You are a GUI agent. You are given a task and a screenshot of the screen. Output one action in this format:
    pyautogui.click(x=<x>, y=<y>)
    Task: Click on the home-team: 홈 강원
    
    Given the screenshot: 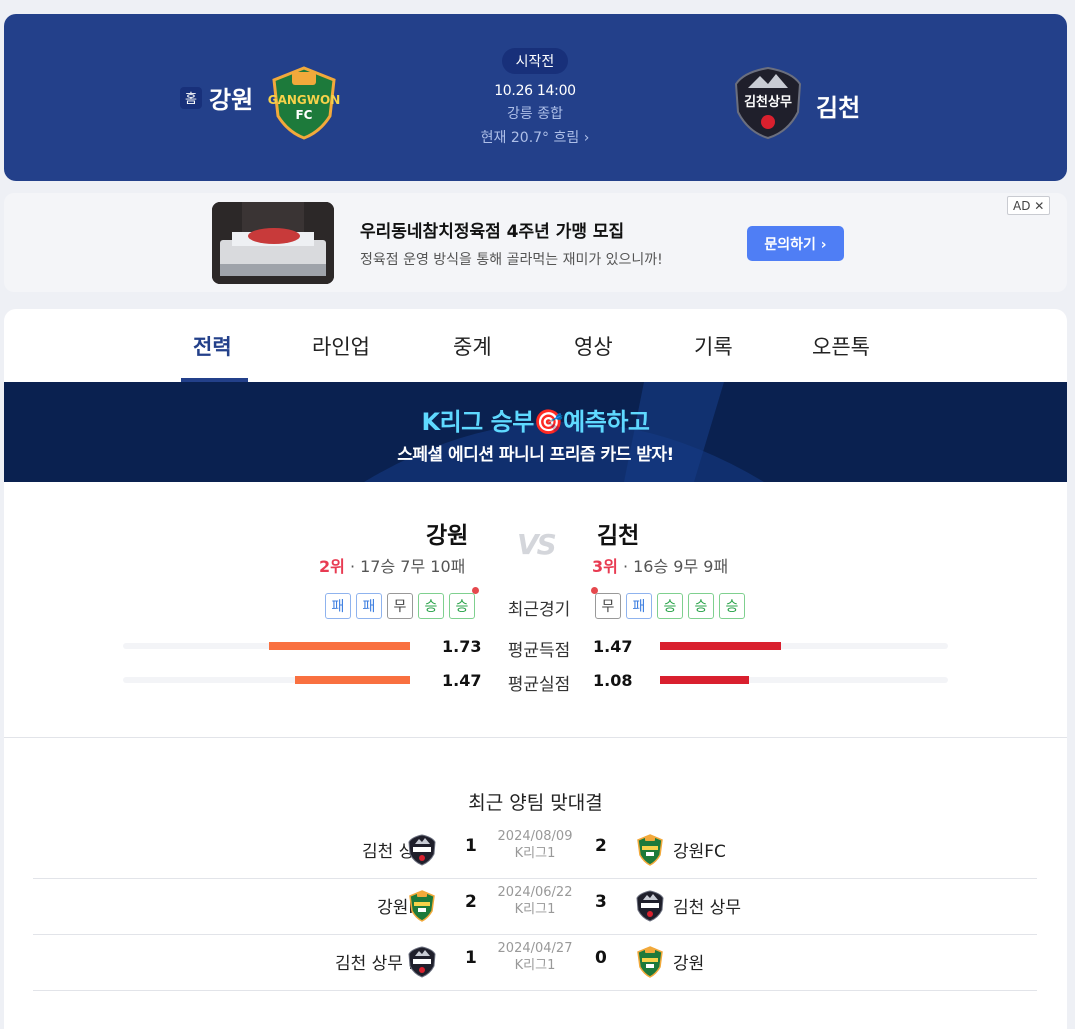 What is the action you would take?
    pyautogui.click(x=216, y=97)
    